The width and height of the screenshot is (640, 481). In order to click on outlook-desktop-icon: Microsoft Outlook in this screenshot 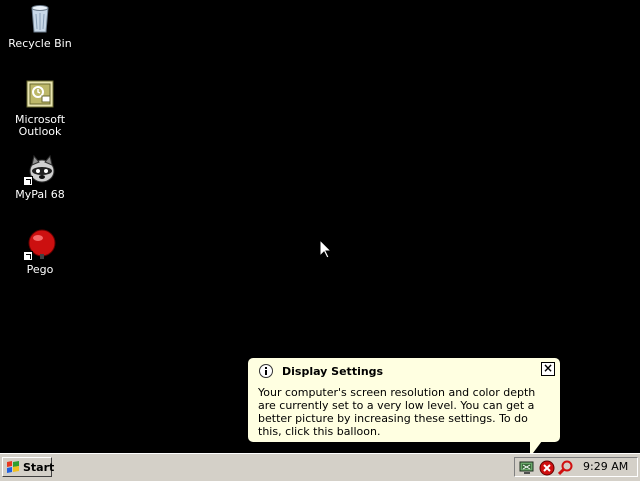, I will do `click(40, 108)`.